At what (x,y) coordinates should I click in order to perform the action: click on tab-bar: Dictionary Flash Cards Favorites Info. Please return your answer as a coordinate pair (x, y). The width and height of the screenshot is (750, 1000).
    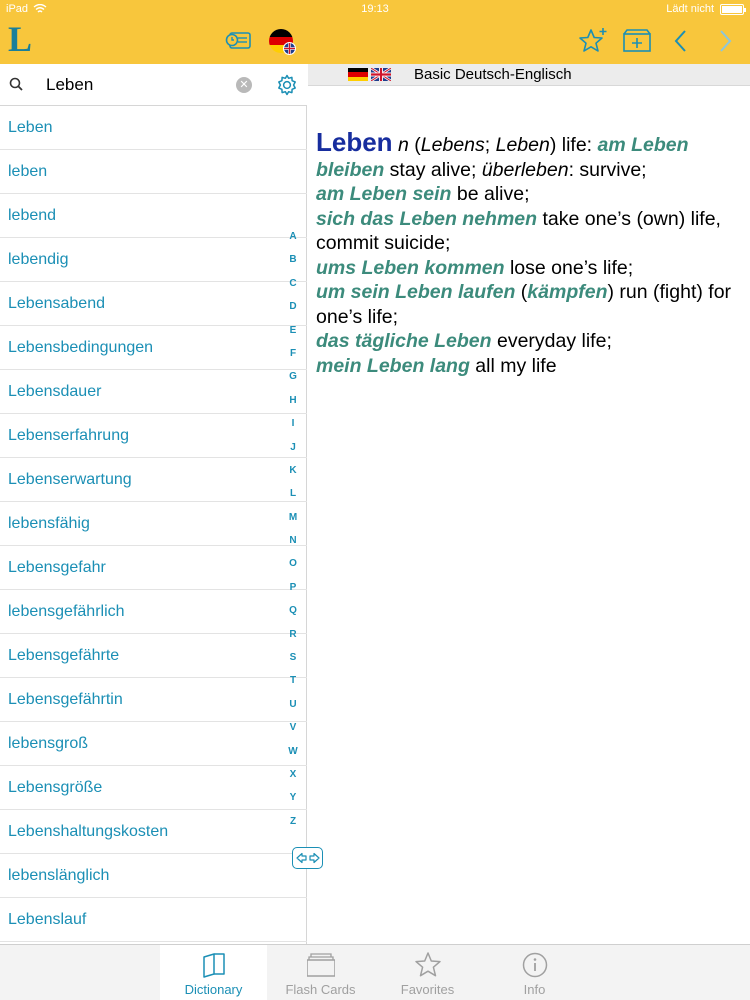
    Looking at the image, I should click on (375, 972).